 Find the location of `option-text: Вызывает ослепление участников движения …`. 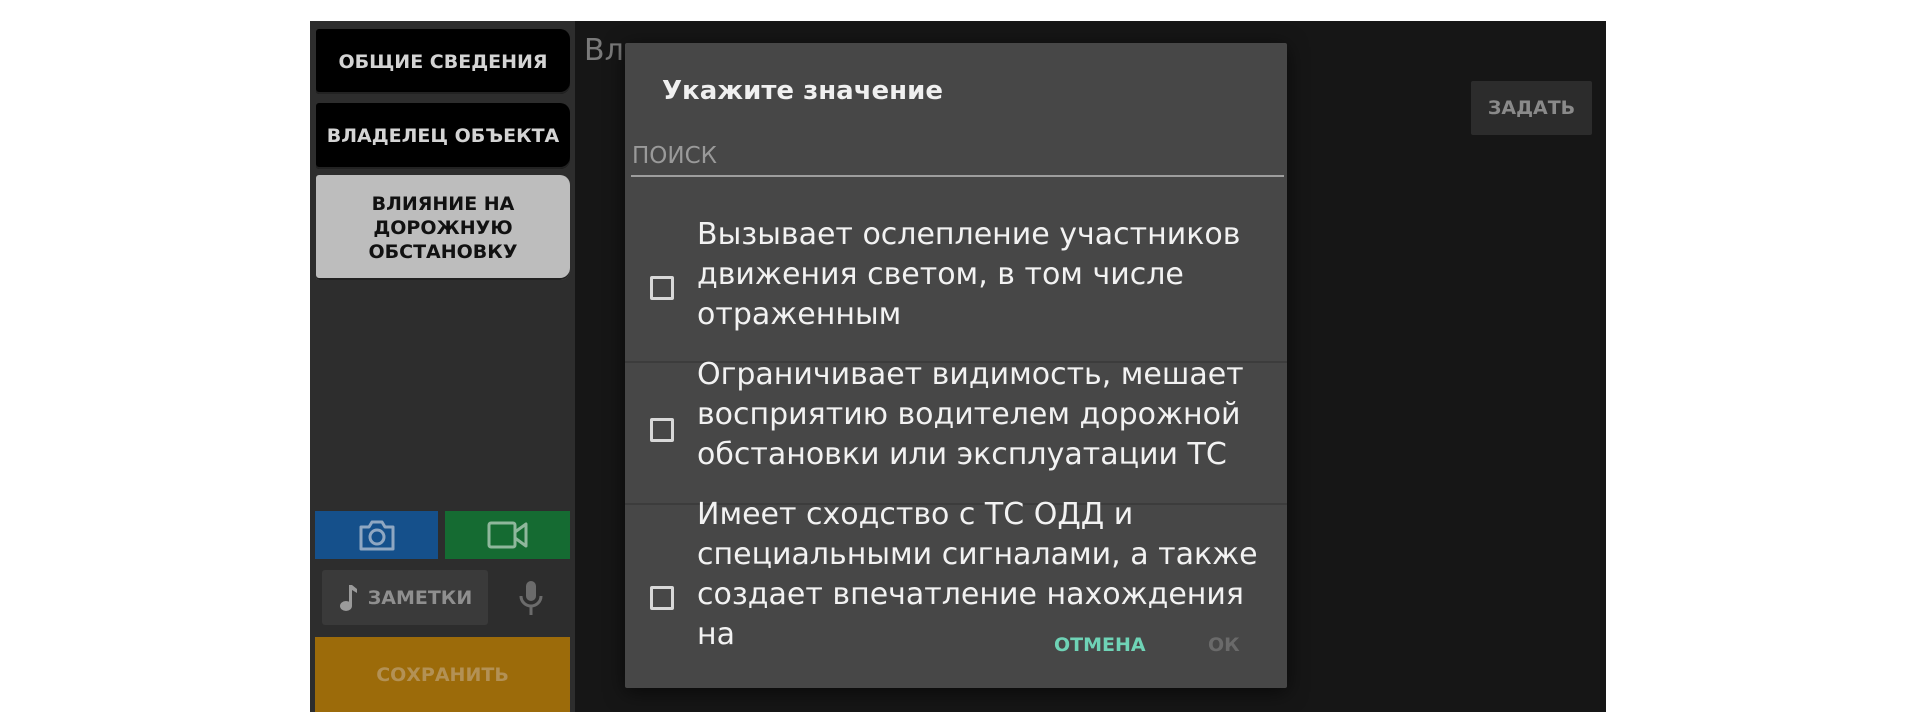

option-text: Вызывает ослепление участников движения … is located at coordinates (969, 274).